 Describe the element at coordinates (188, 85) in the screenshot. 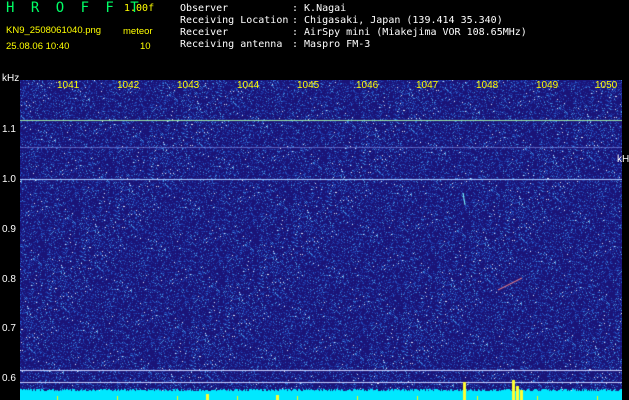

I see `time-tick-label: 1043` at that location.